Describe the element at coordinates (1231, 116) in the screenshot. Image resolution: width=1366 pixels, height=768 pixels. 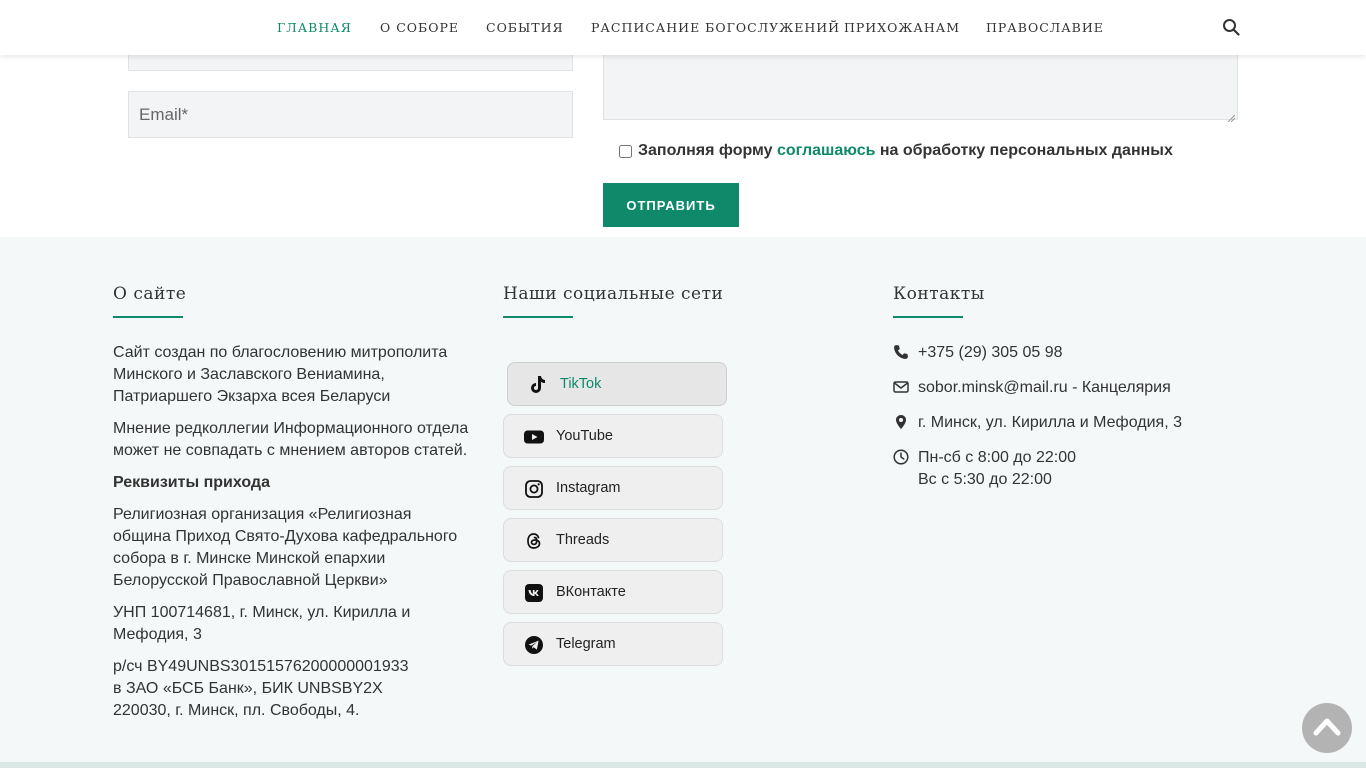
I see `resize-grip-icon` at that location.